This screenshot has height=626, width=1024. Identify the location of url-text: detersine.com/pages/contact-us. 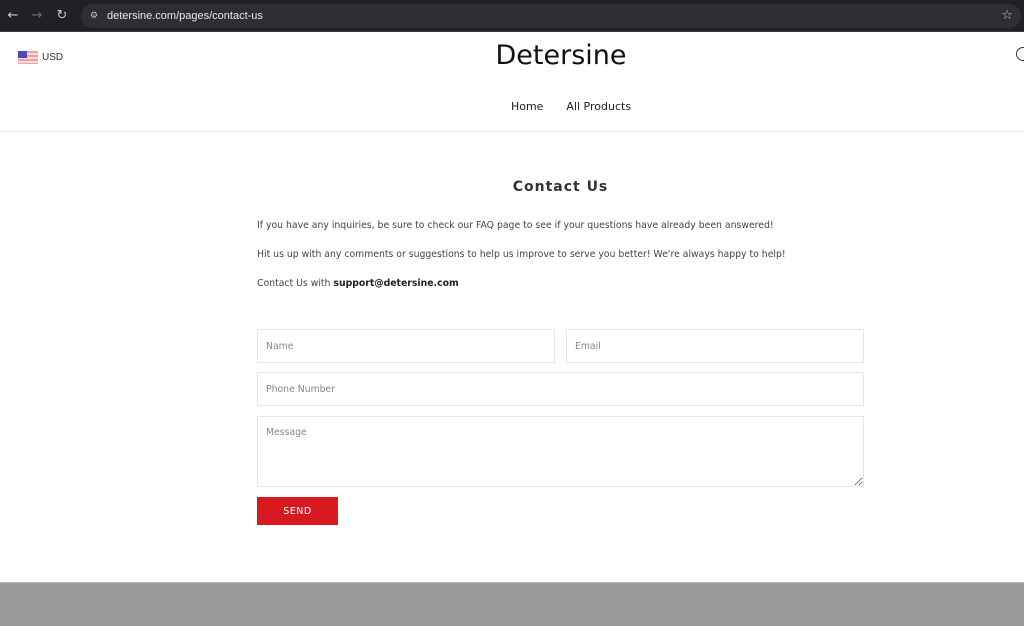
(185, 16).